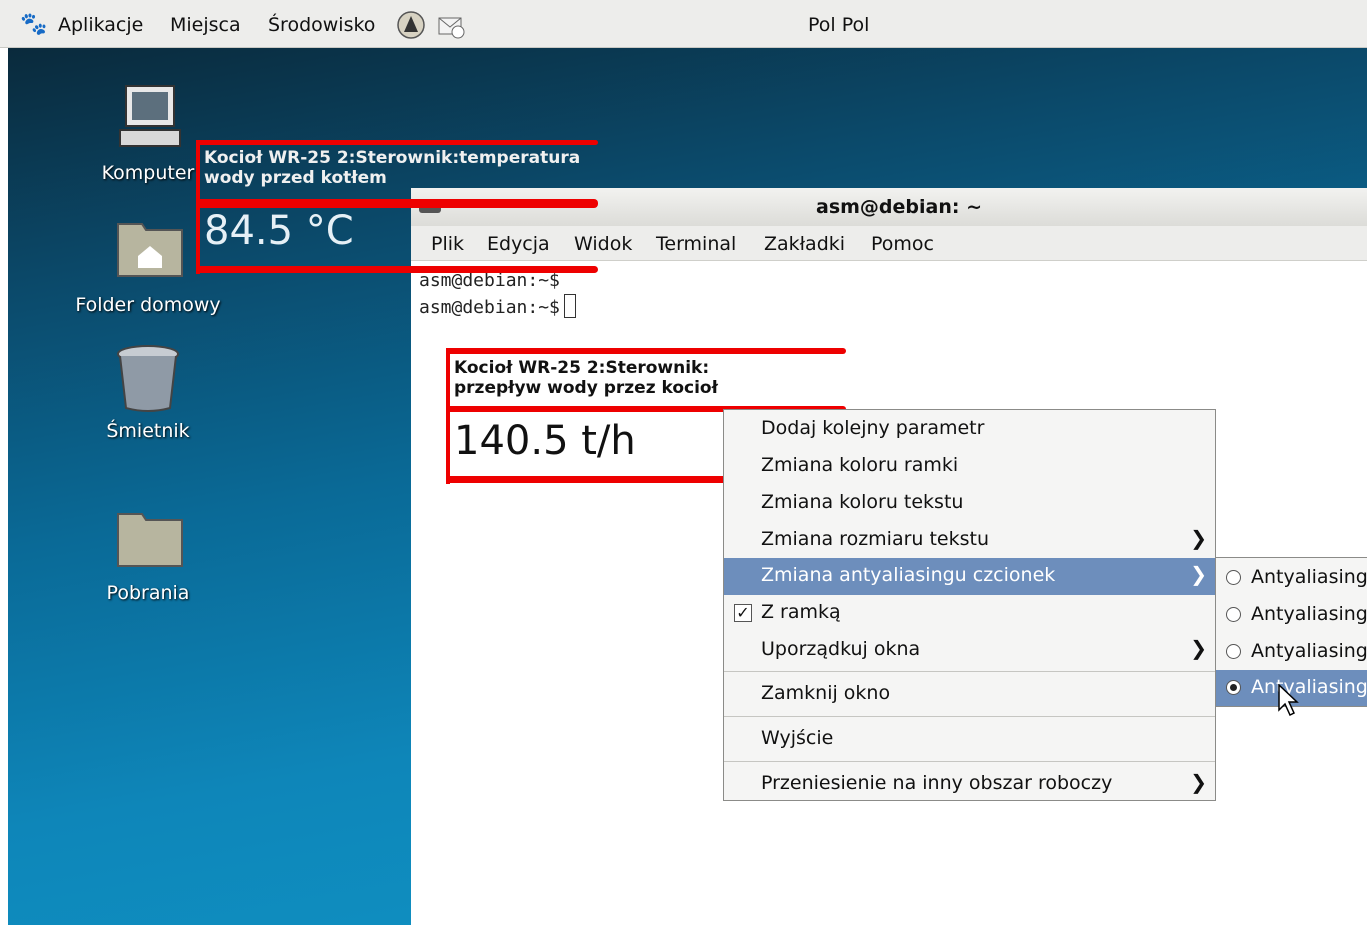  Describe the element at coordinates (545, 441) in the screenshot. I see `widget-value: 140.5 t/h` at that location.